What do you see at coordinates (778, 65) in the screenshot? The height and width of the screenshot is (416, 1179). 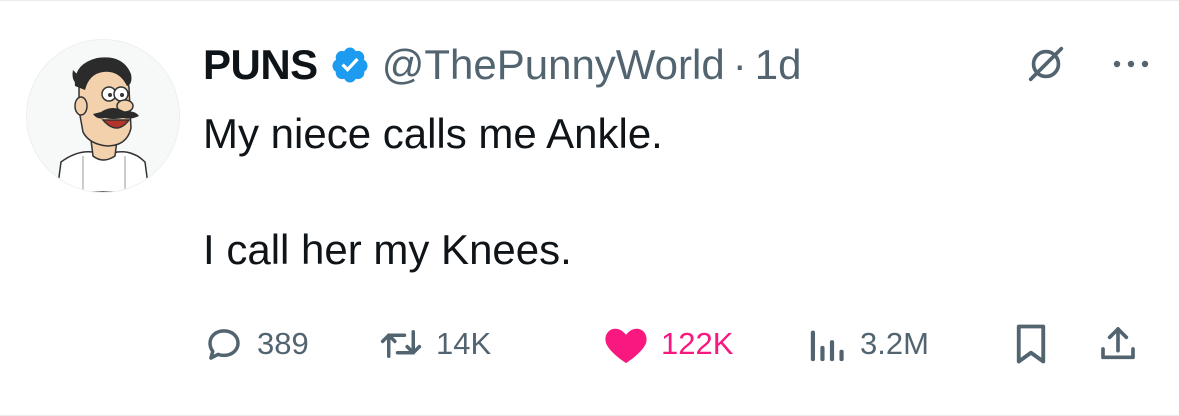 I see `tweet-timestamp: 1d` at bounding box center [778, 65].